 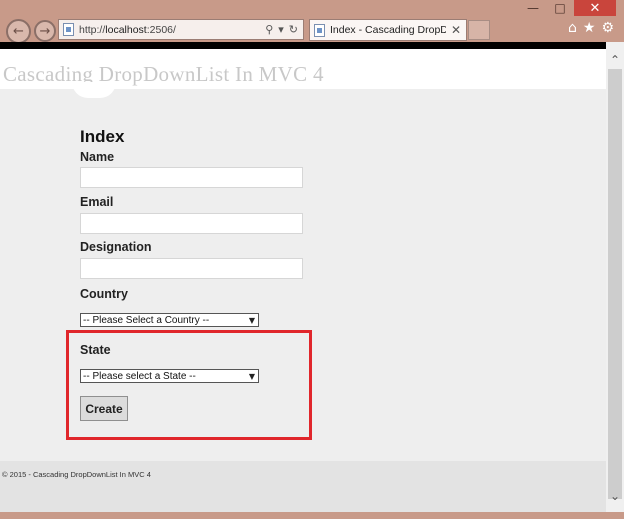 I want to click on forward-arrow-icon: →, so click(x=45, y=31).